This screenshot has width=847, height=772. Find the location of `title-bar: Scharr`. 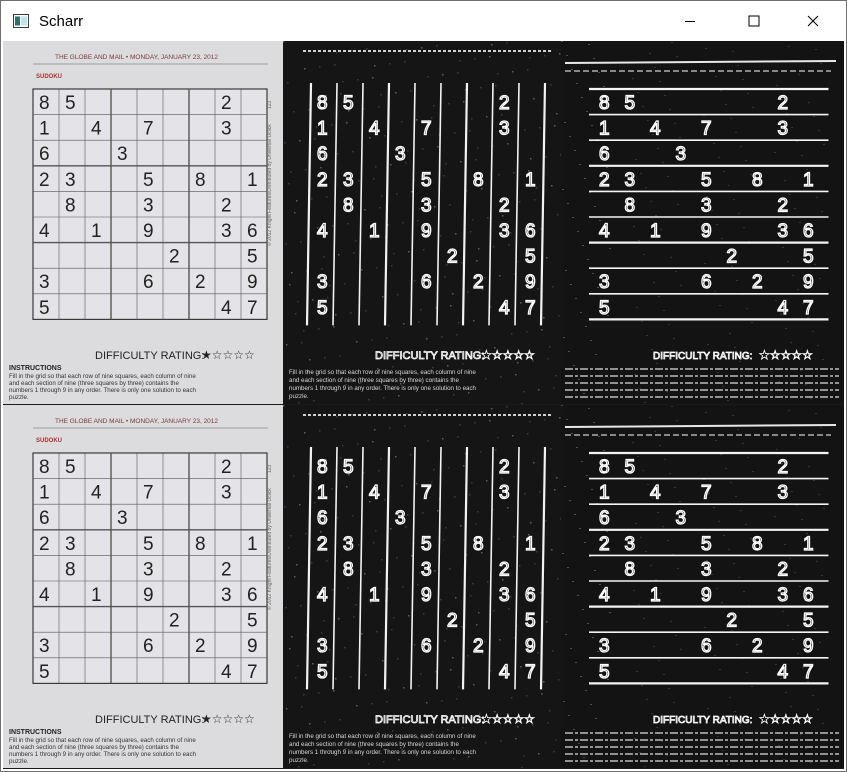

title-bar: Scharr is located at coordinates (423, 21).